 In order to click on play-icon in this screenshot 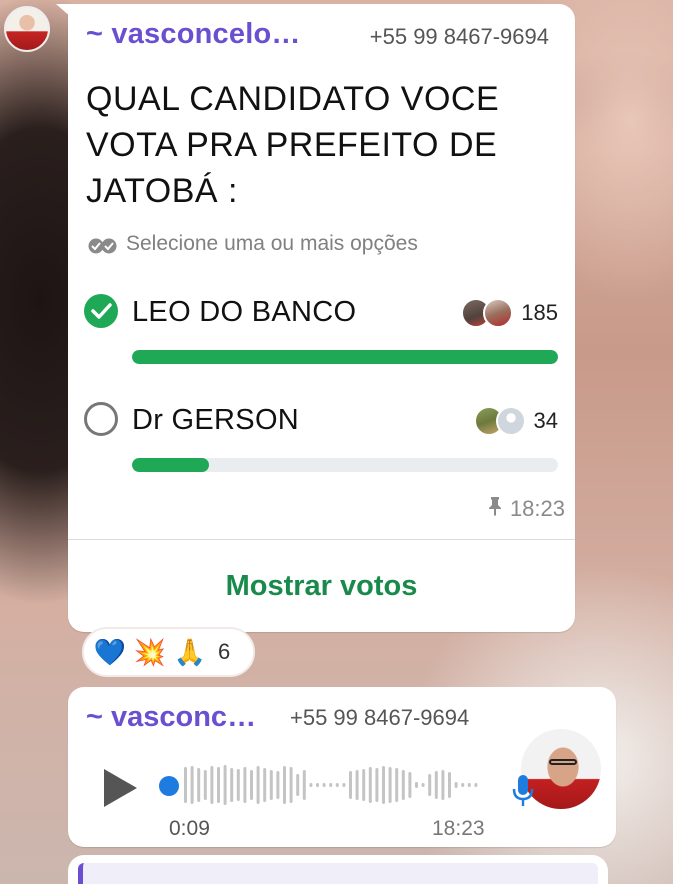, I will do `click(120, 788)`.